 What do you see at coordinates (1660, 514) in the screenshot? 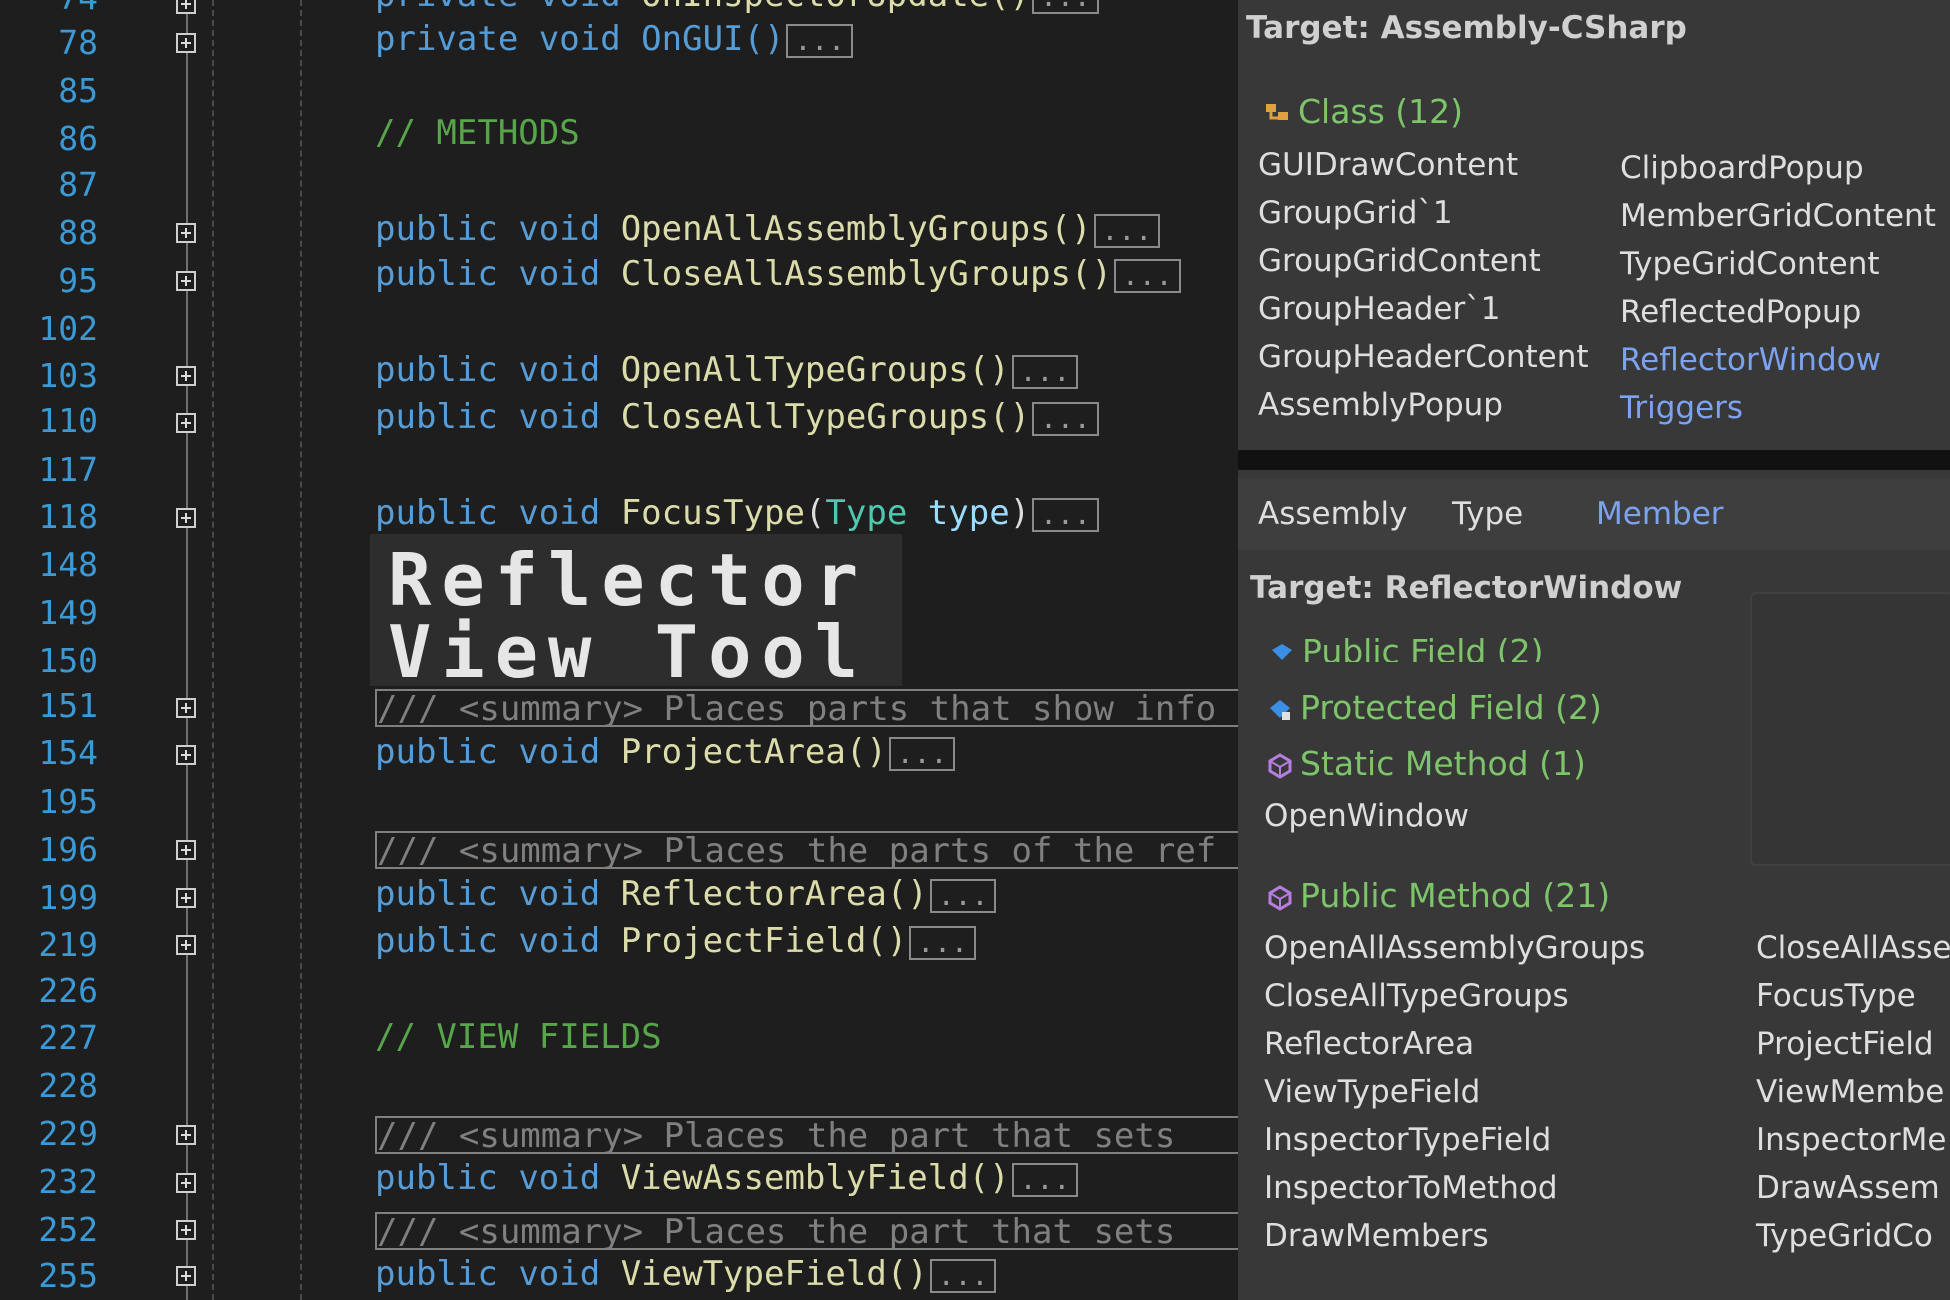
I see `tab-member: Member` at bounding box center [1660, 514].